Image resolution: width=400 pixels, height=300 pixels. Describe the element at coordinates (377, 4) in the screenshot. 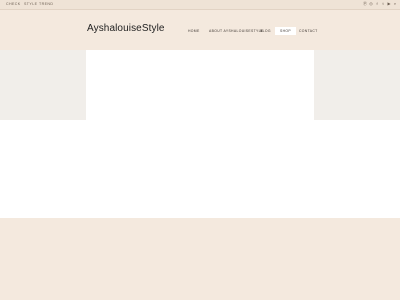

I see `facebook-icon: f` at that location.